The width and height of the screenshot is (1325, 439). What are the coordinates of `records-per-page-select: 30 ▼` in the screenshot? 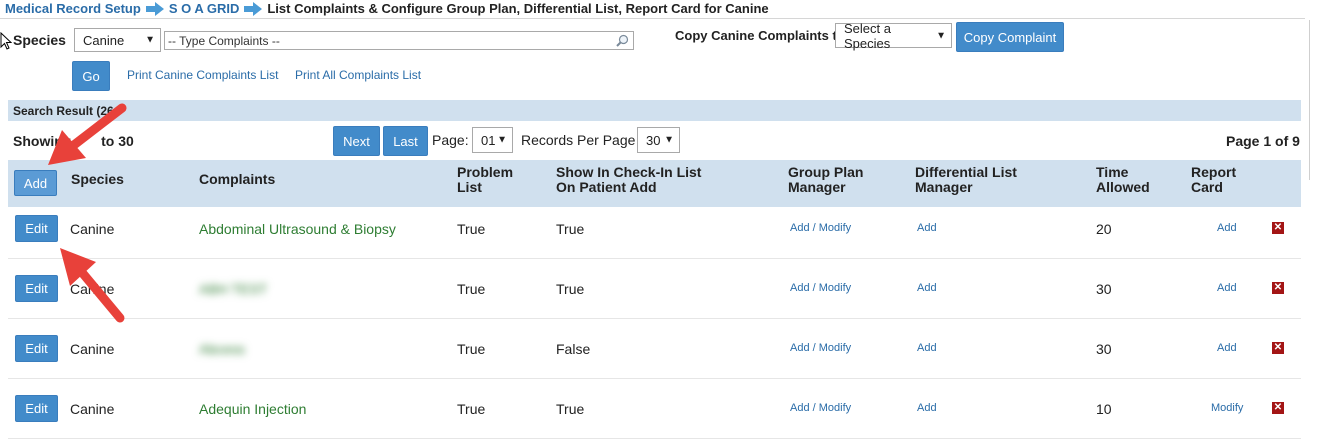 It's located at (658, 140).